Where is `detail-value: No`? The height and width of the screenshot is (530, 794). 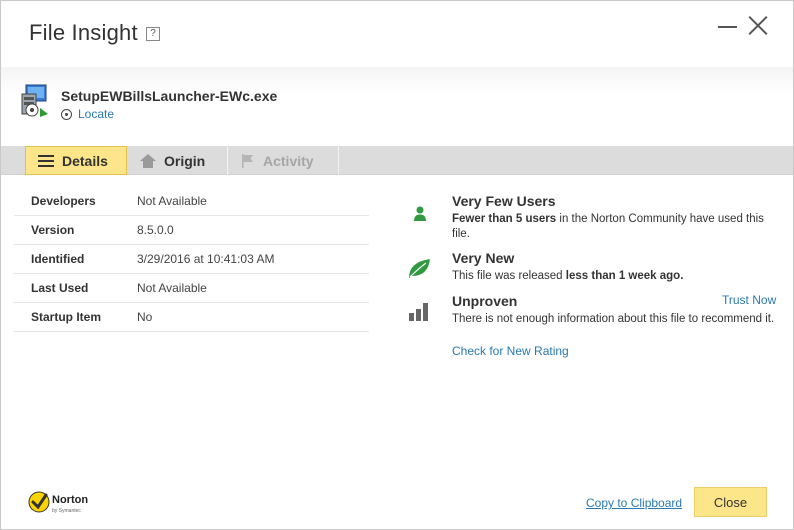 detail-value: No is located at coordinates (145, 317).